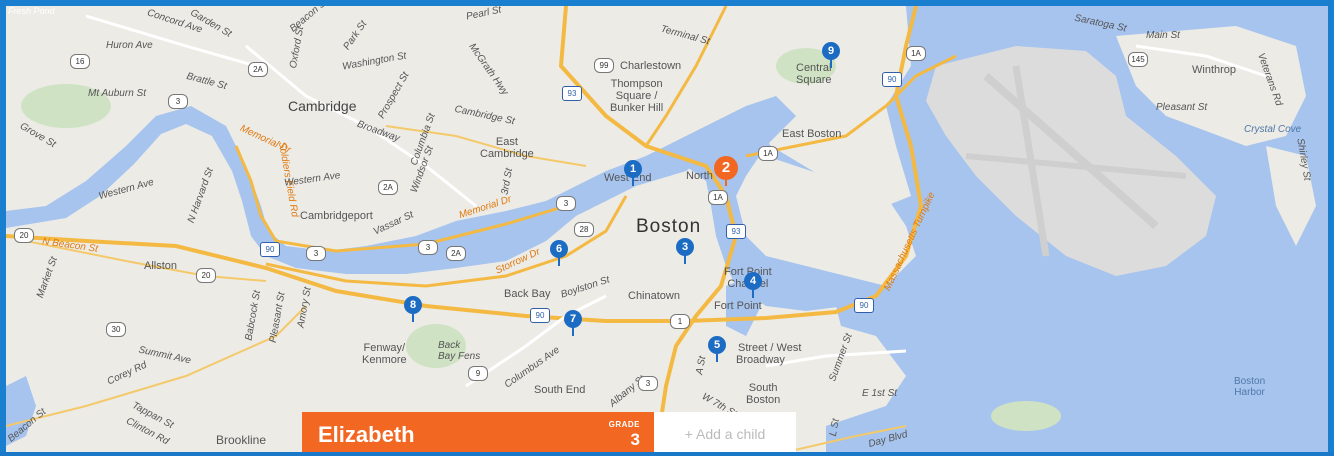  I want to click on label-north-end: North, so click(699, 176).